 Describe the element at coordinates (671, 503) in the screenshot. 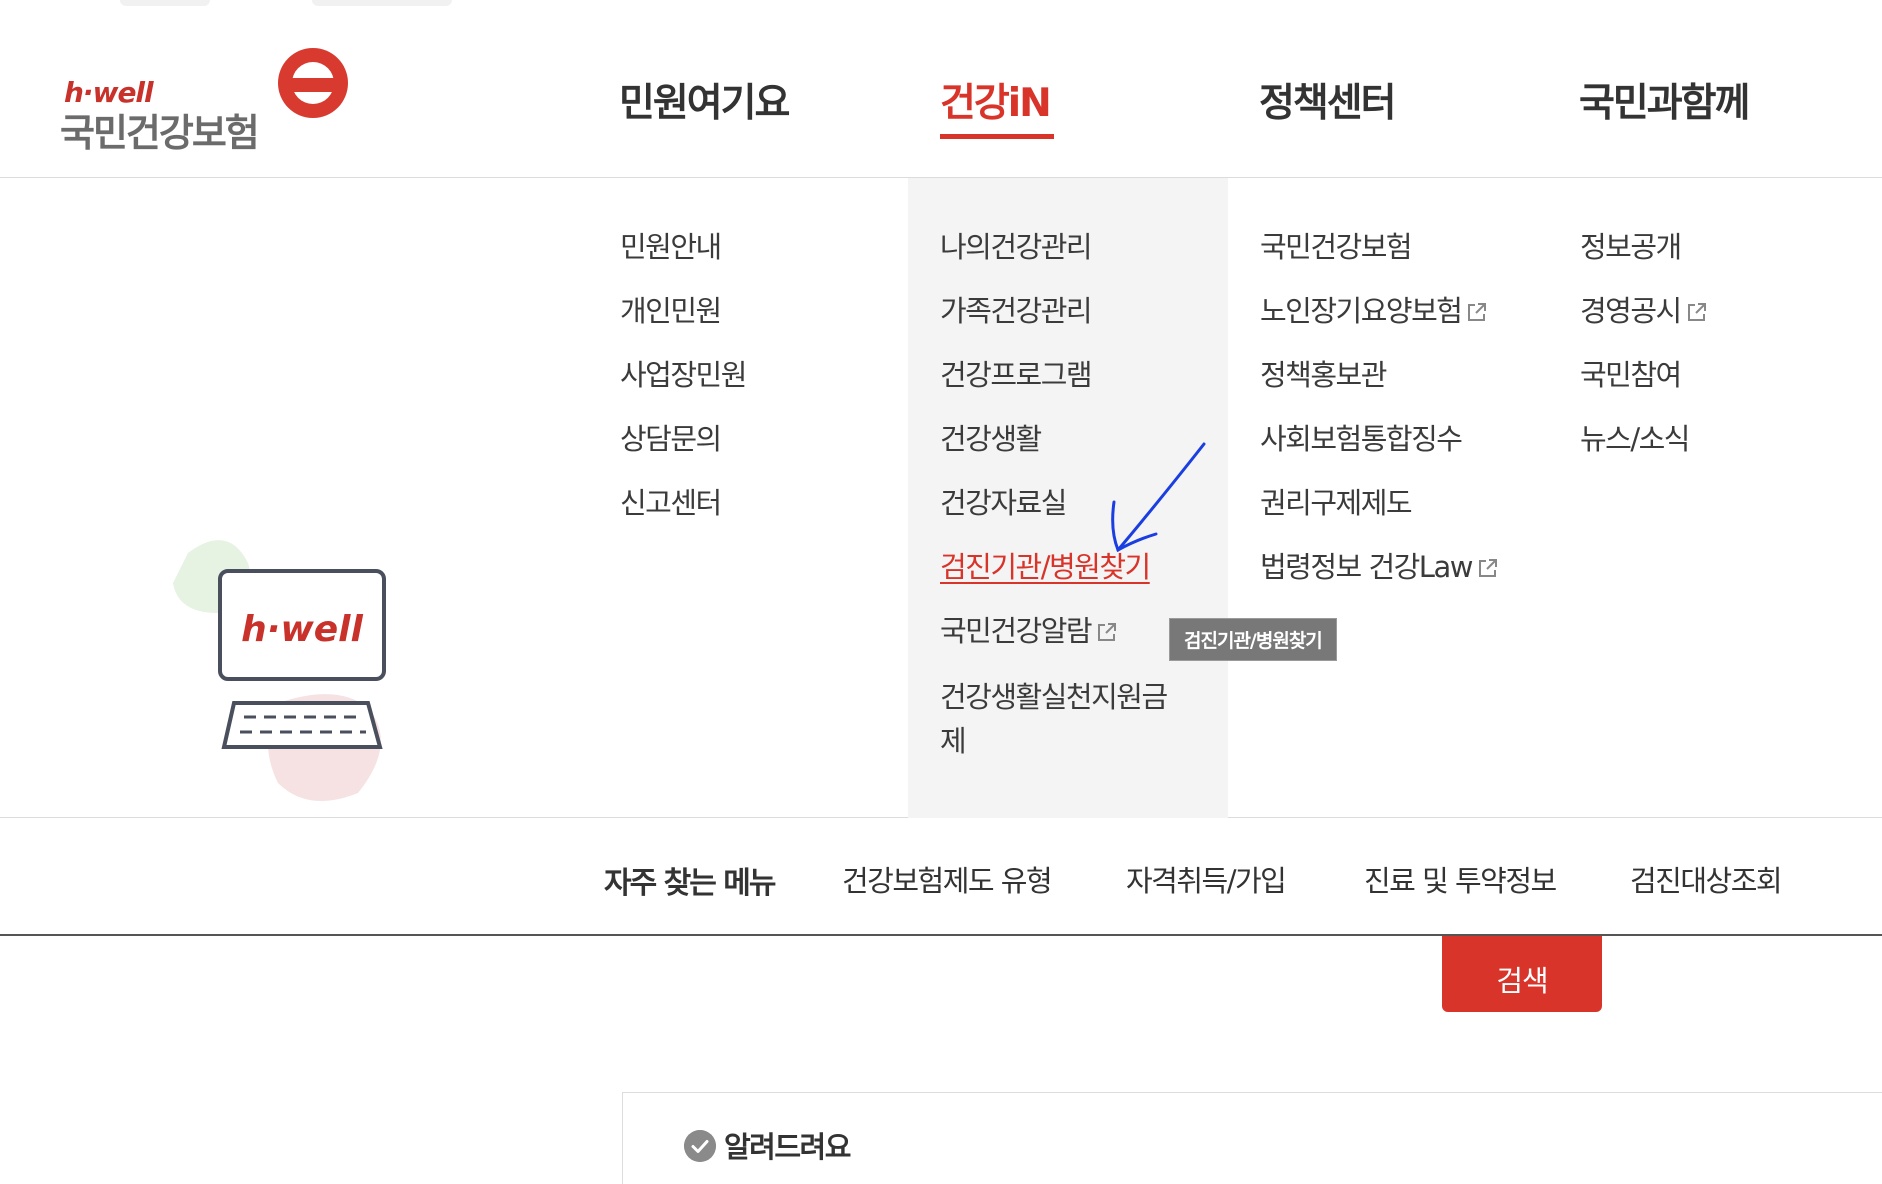

I see `submenu-report: 신고센터` at that location.